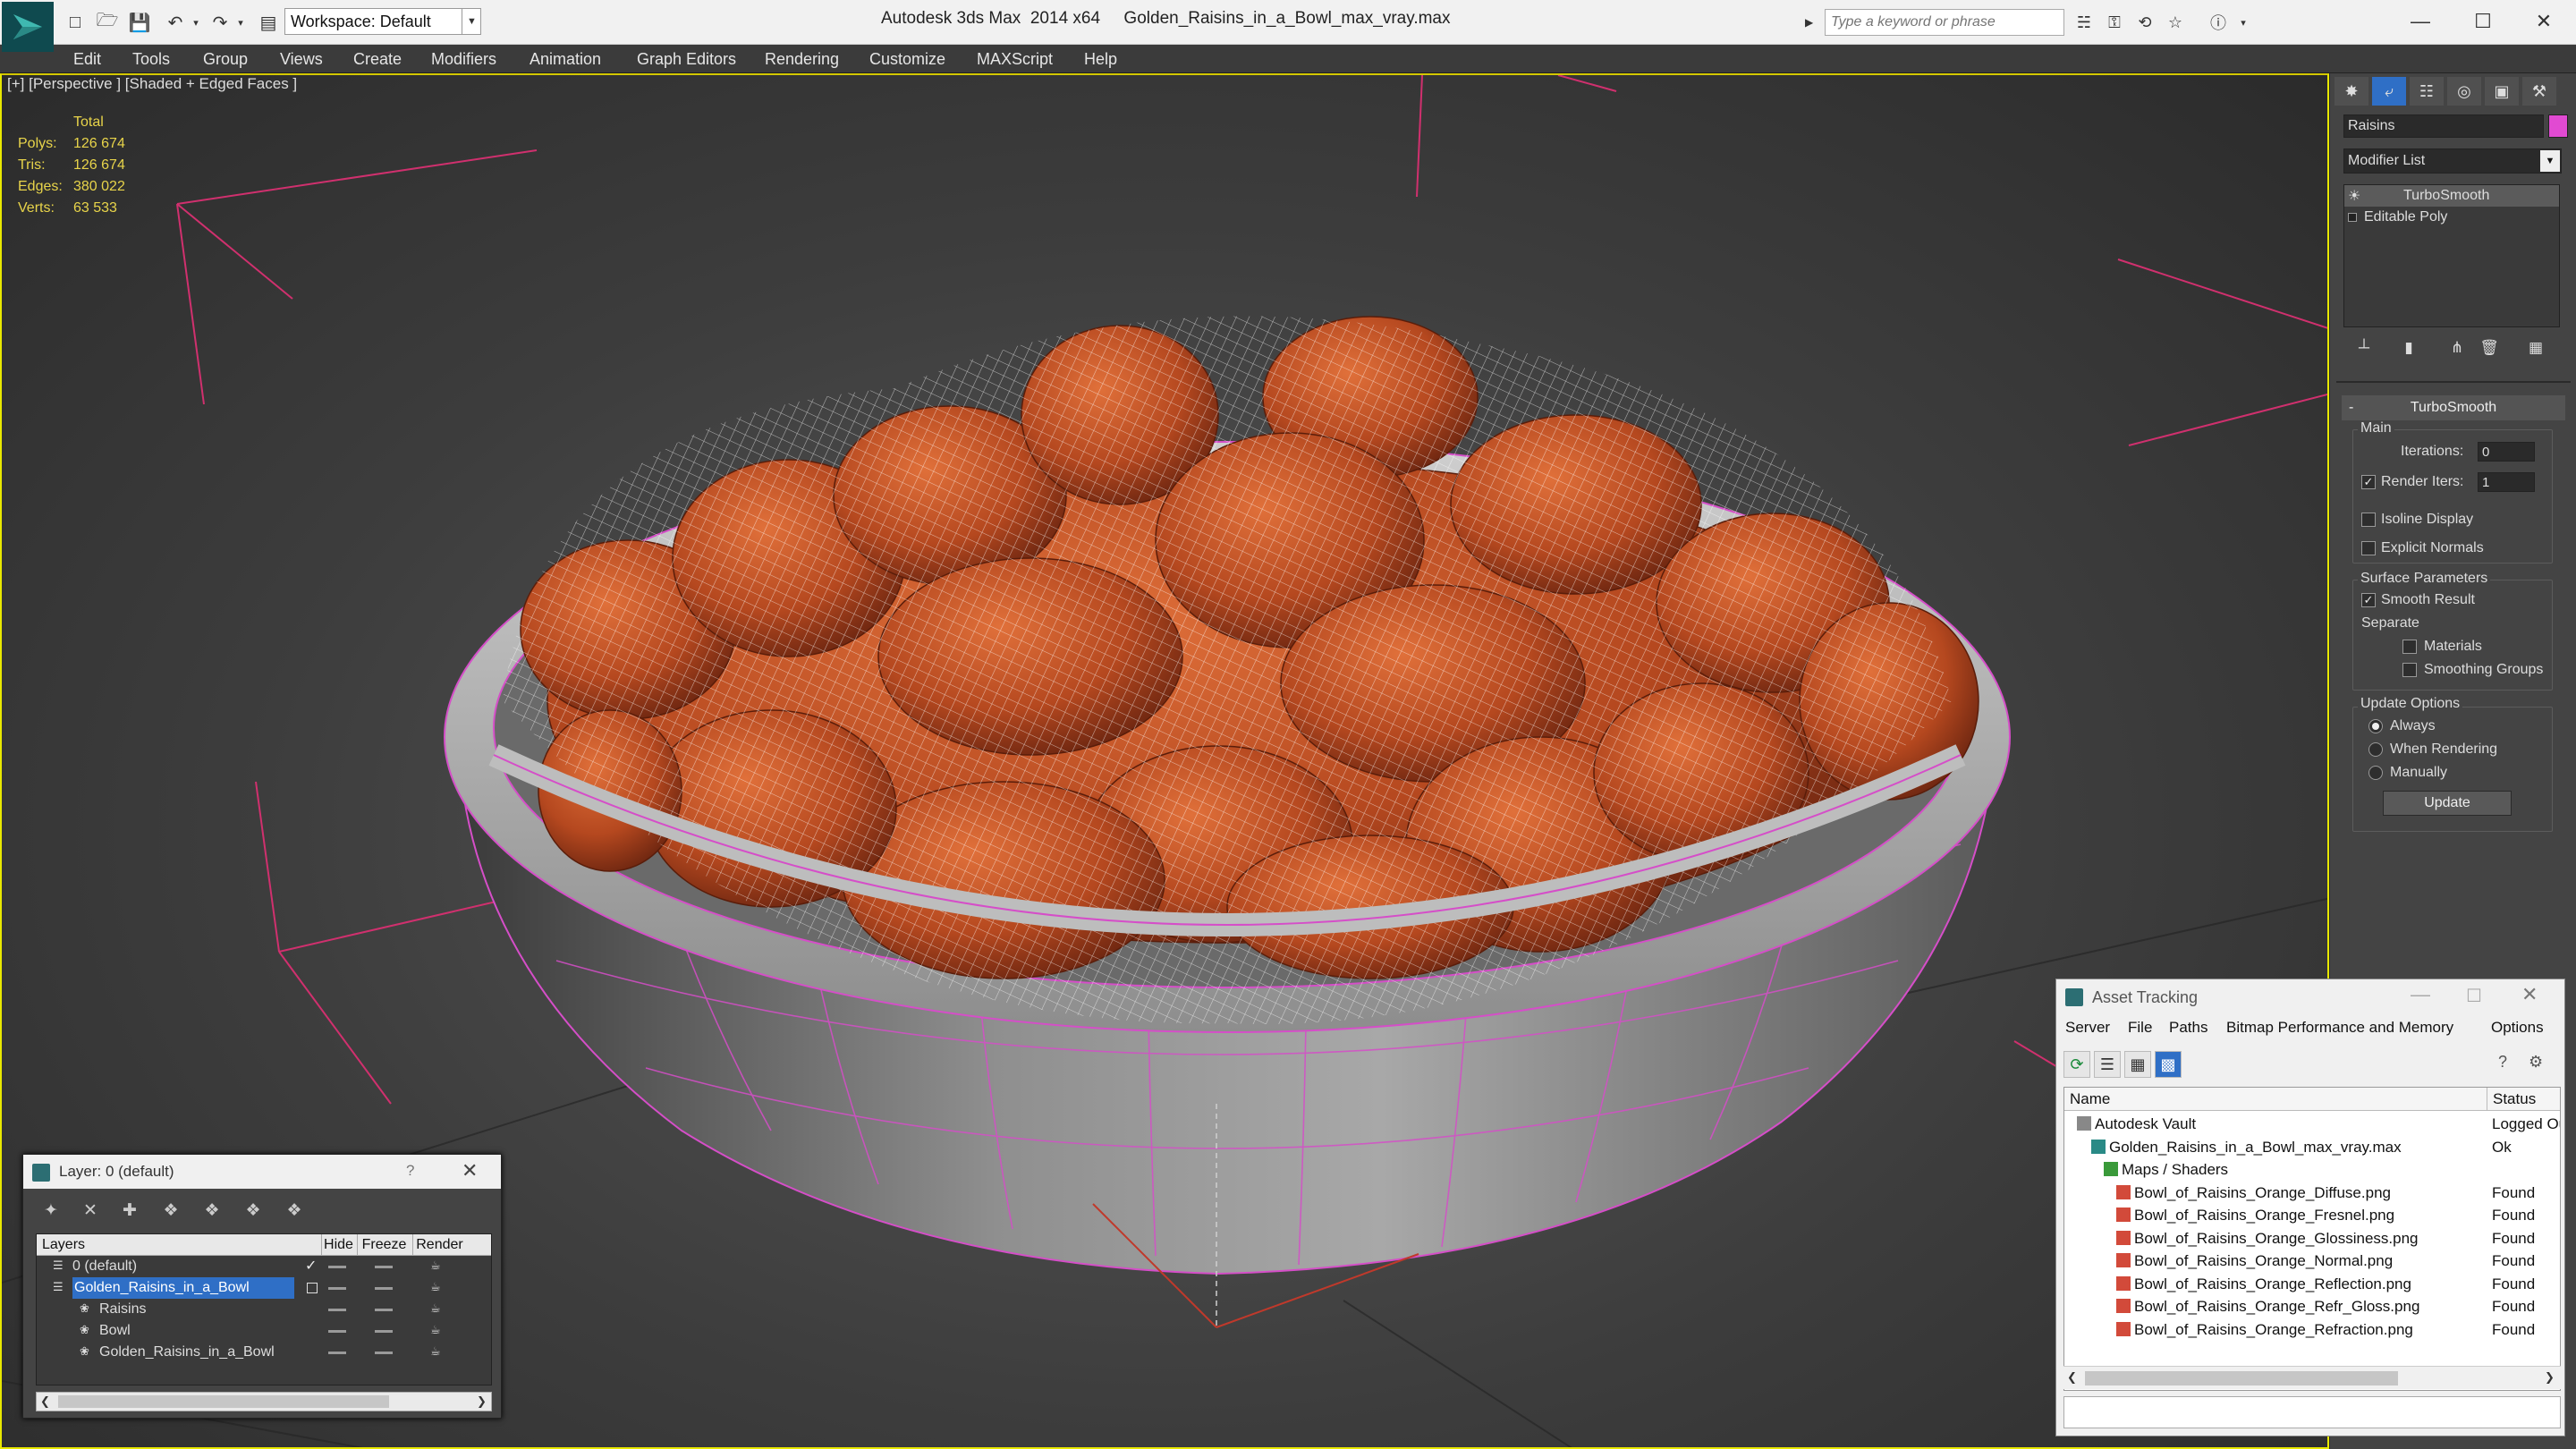  I want to click on set-current-box, so click(312, 1288).